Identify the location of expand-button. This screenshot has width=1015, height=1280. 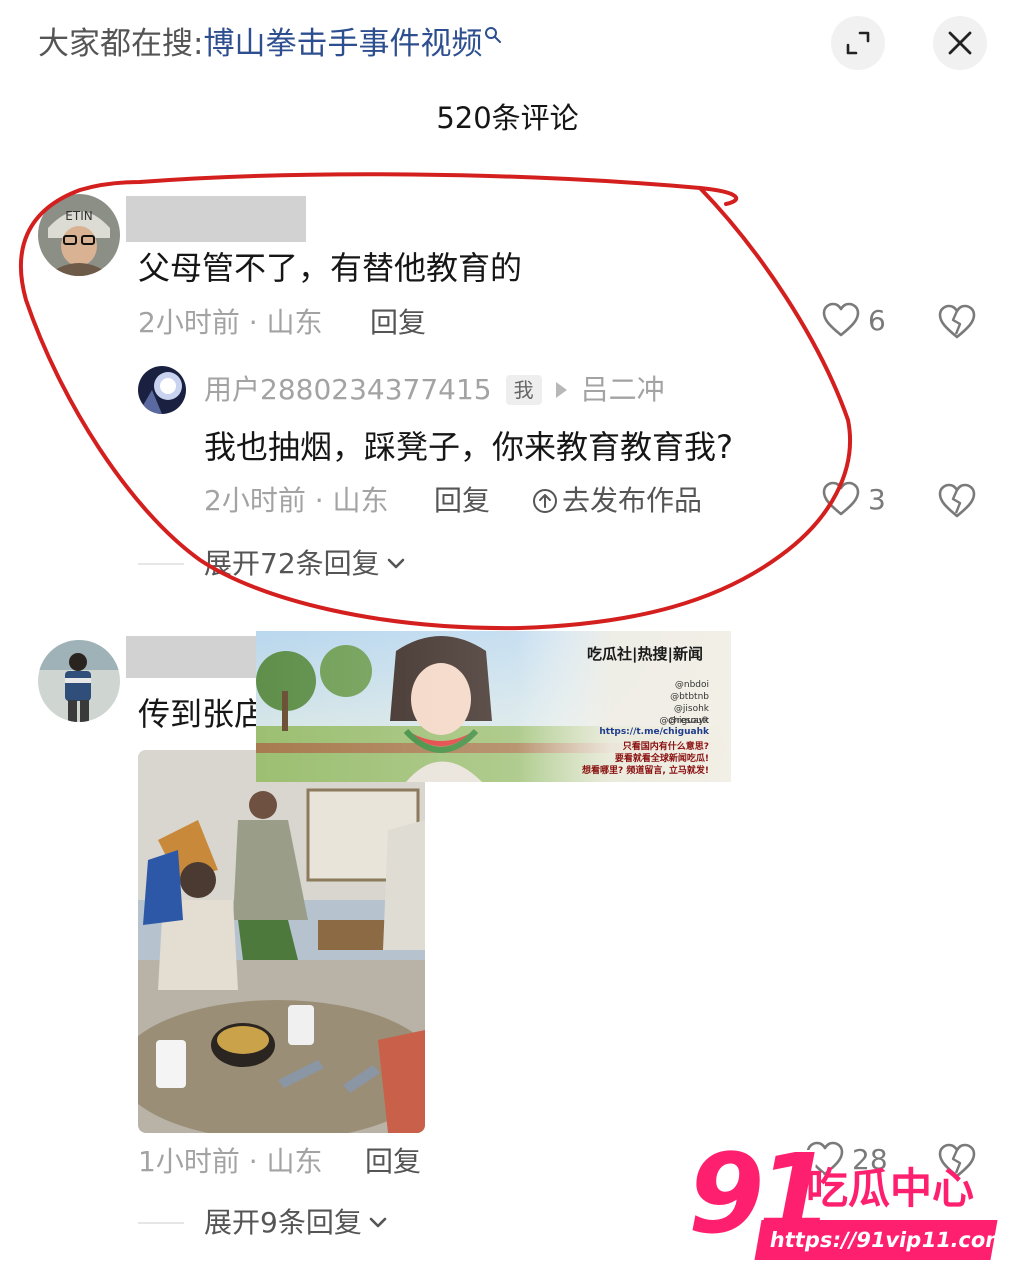
(858, 43).